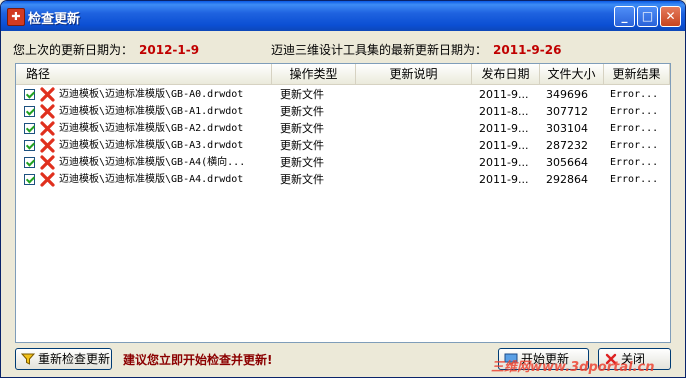 This screenshot has width=686, height=378. Describe the element at coordinates (314, 74) in the screenshot. I see `column-header-operation: 操作类型` at that location.